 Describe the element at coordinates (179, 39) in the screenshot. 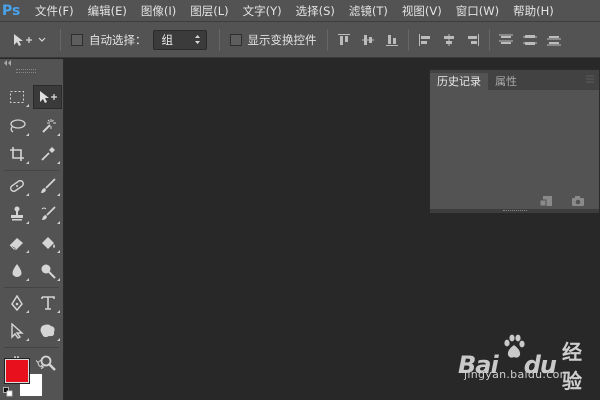

I see `auto-select-dropdown: 组` at that location.